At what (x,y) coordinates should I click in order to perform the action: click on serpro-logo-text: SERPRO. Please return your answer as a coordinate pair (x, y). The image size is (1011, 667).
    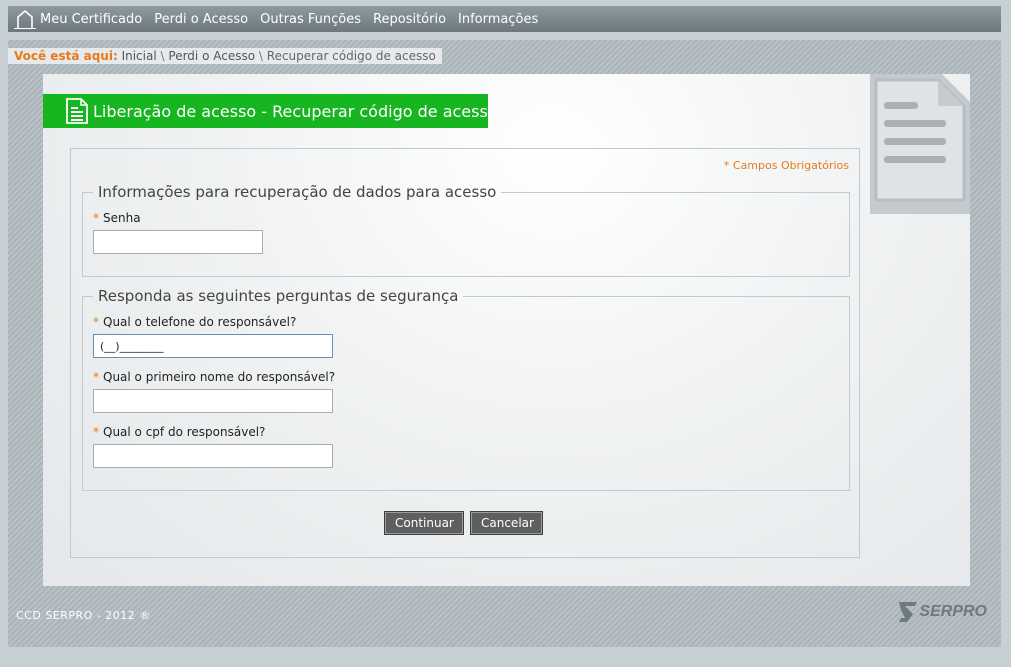
    Looking at the image, I should click on (953, 611).